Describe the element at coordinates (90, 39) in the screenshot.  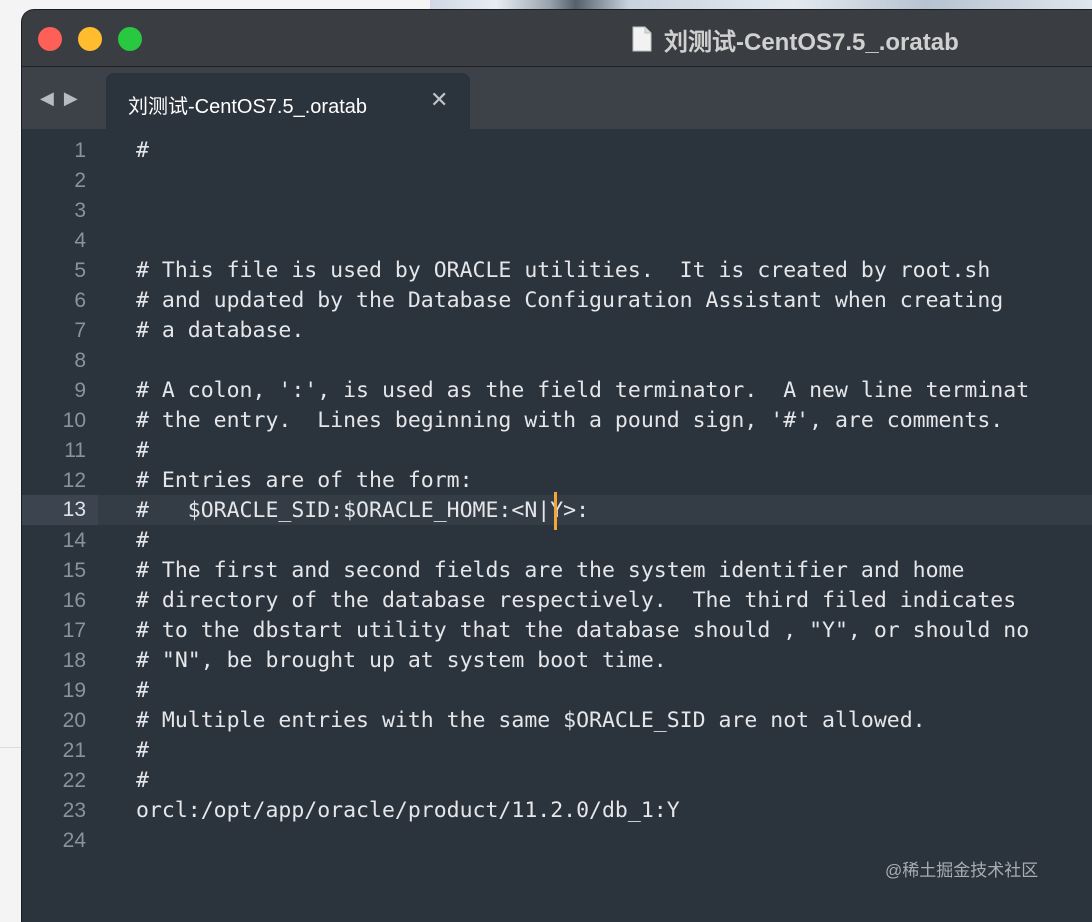
I see `minimize-window-button` at that location.